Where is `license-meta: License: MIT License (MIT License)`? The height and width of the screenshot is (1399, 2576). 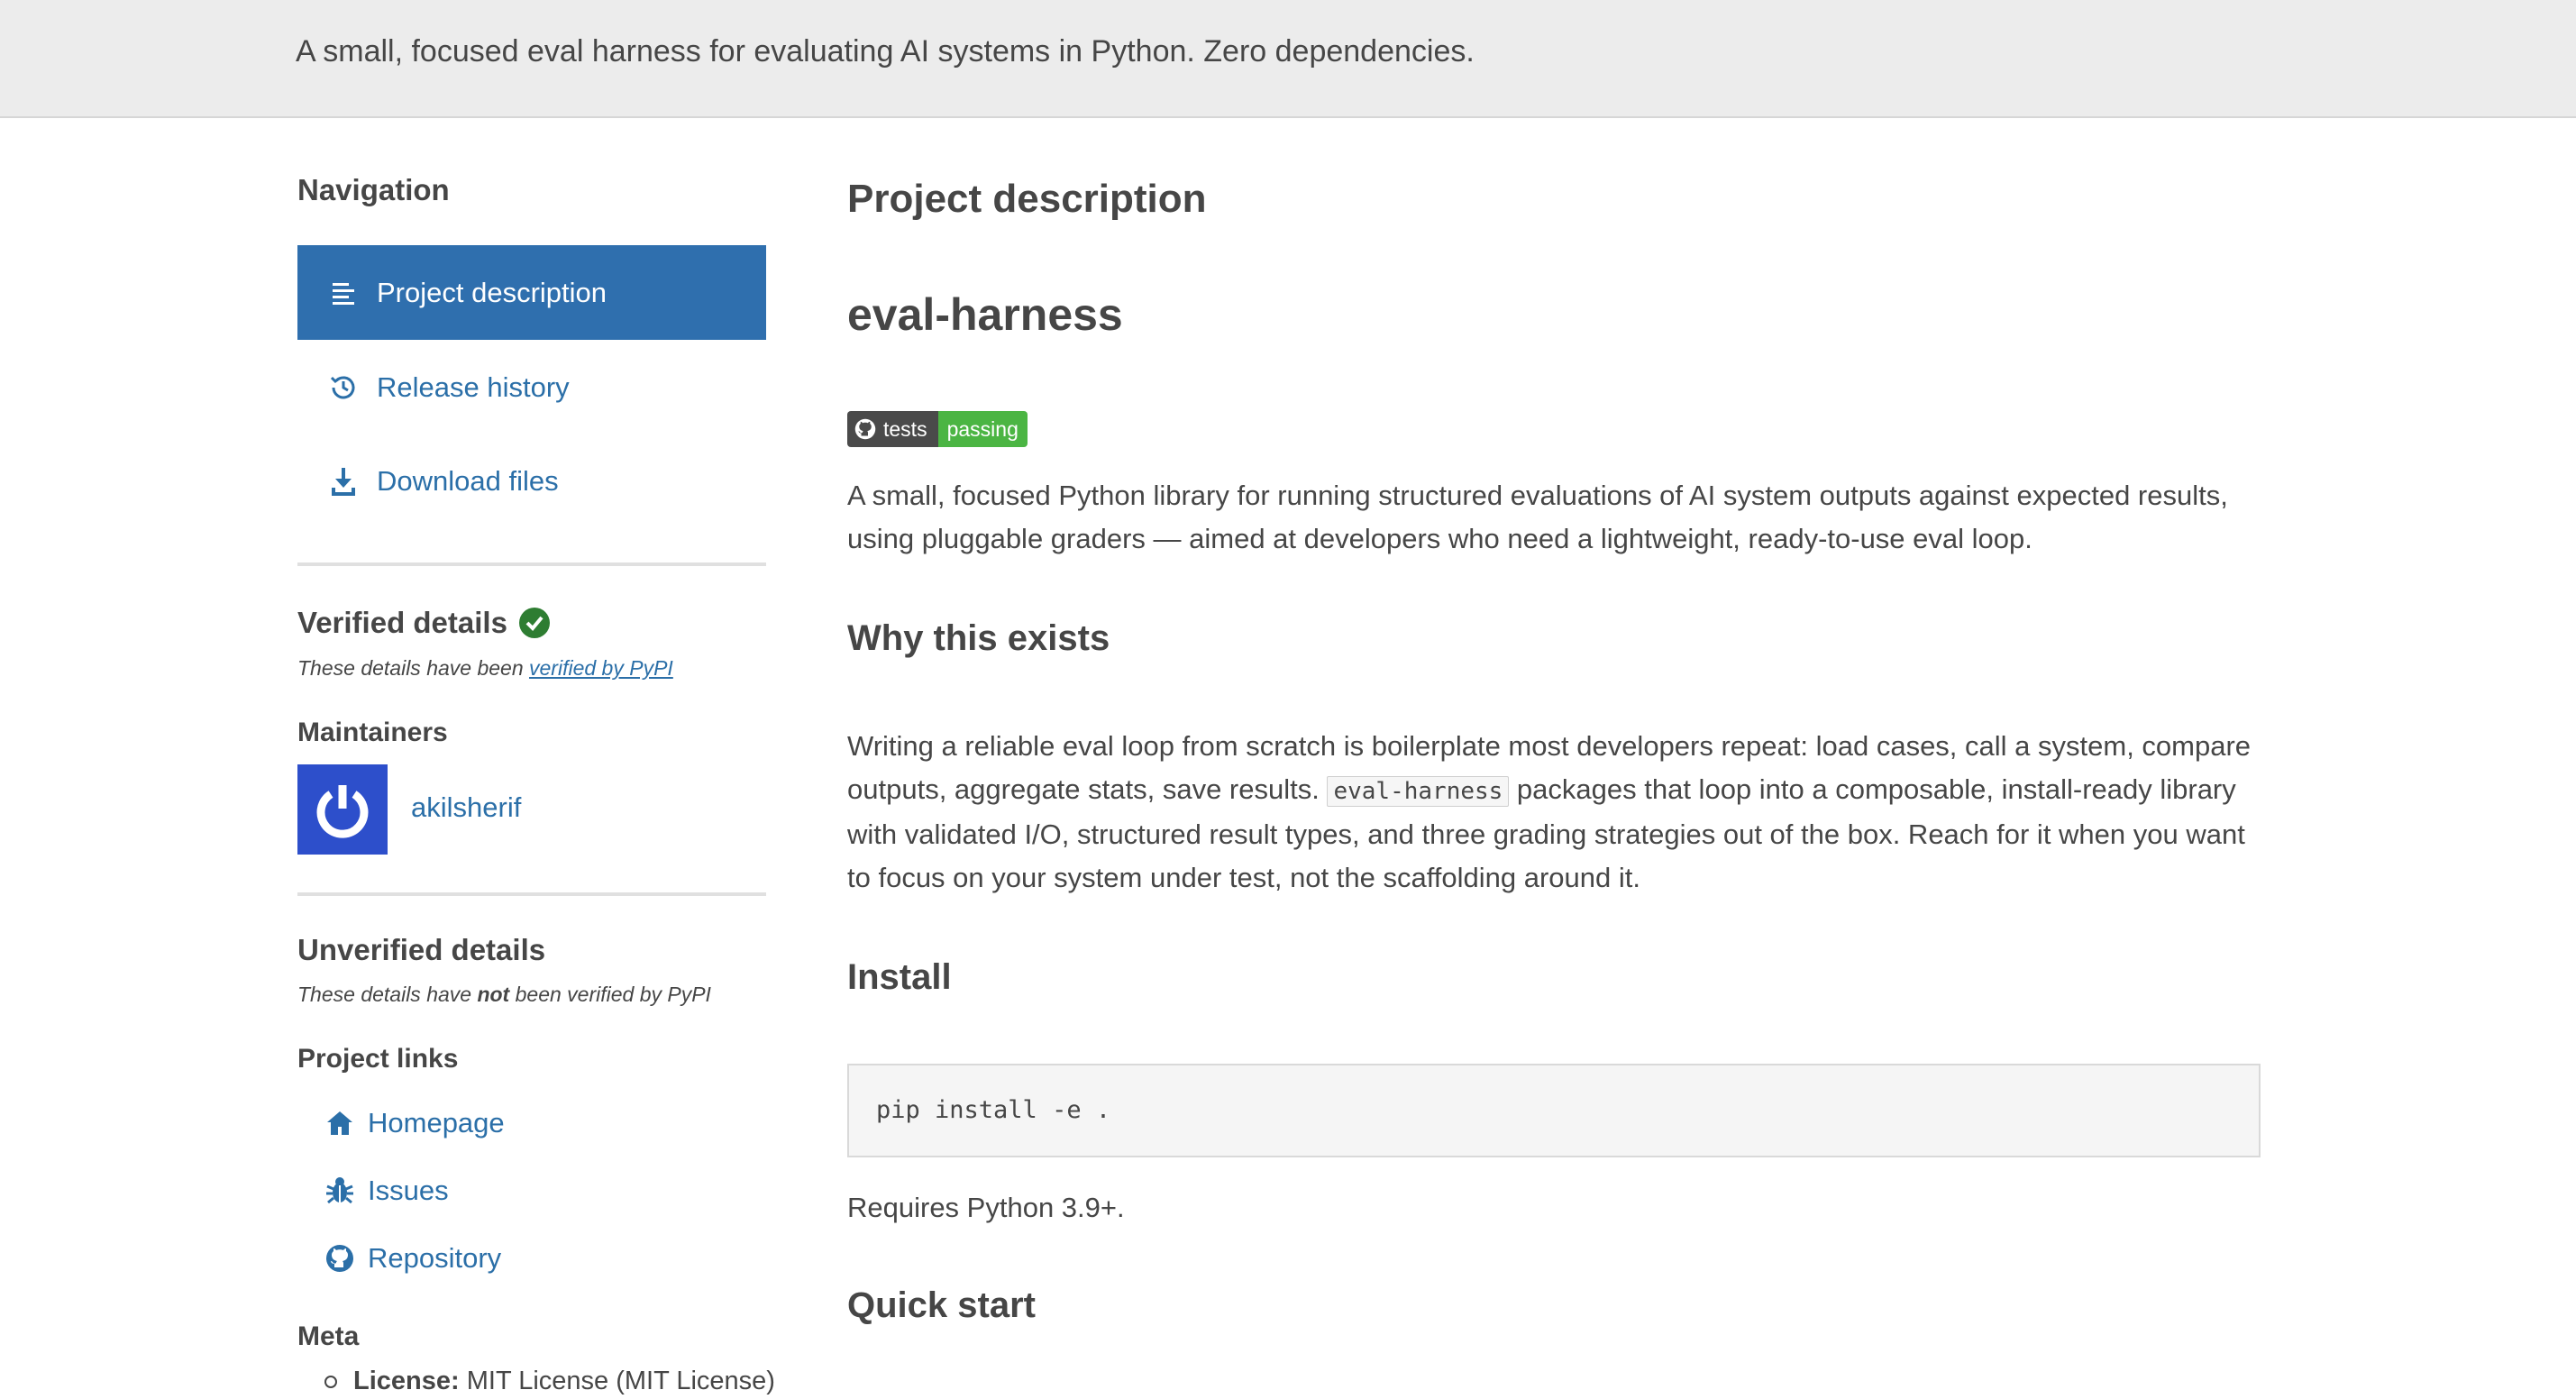
license-meta: License: MIT License (MIT License) is located at coordinates (549, 1381).